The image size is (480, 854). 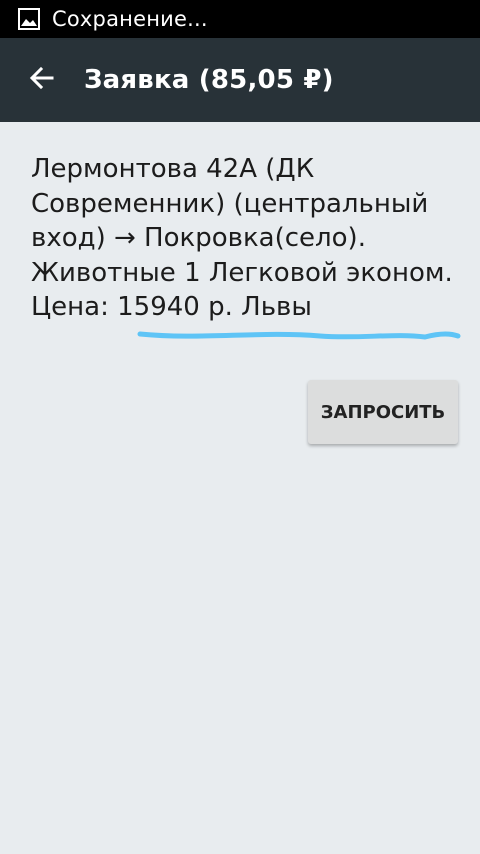 I want to click on app-bar: Заявка (85,05 ₽), so click(x=240, y=80).